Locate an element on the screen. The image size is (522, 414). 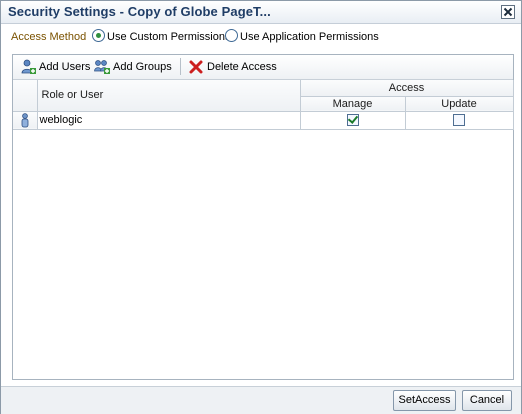
manage-checkbox is located at coordinates (352, 120).